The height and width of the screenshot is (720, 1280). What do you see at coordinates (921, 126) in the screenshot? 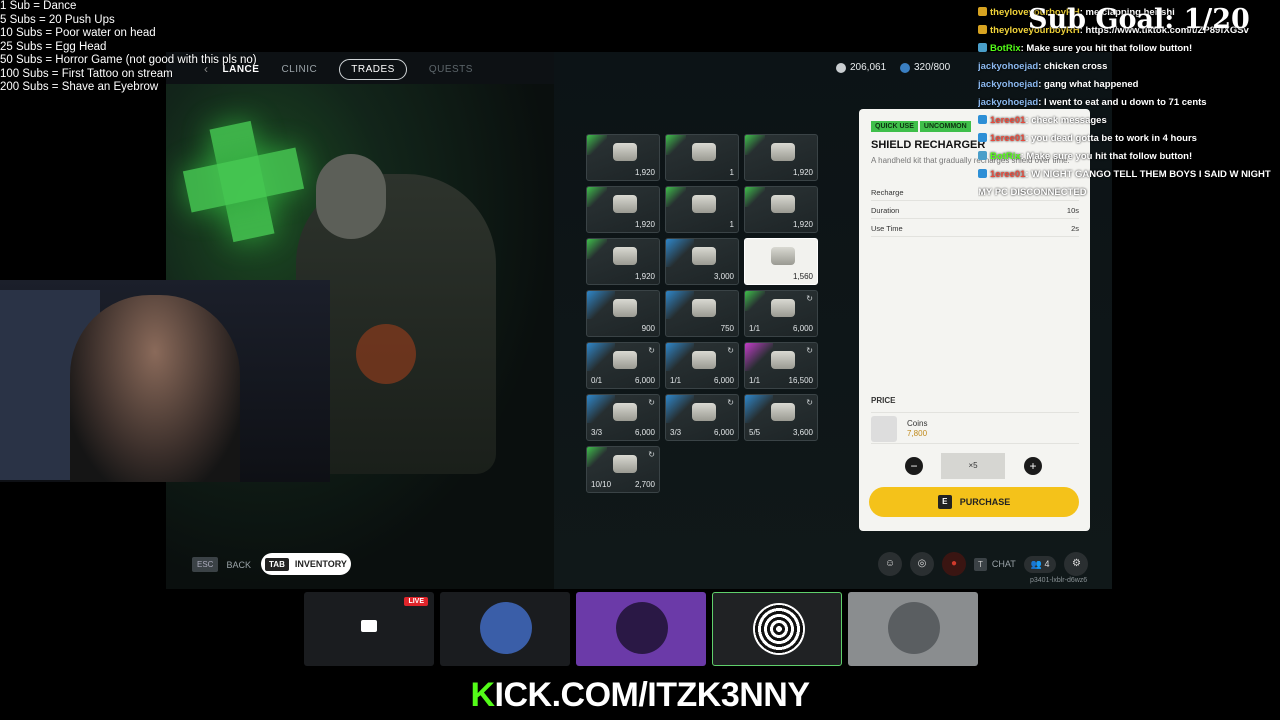
I see `item-tags: QUICK USE UNCOMMON` at bounding box center [921, 126].